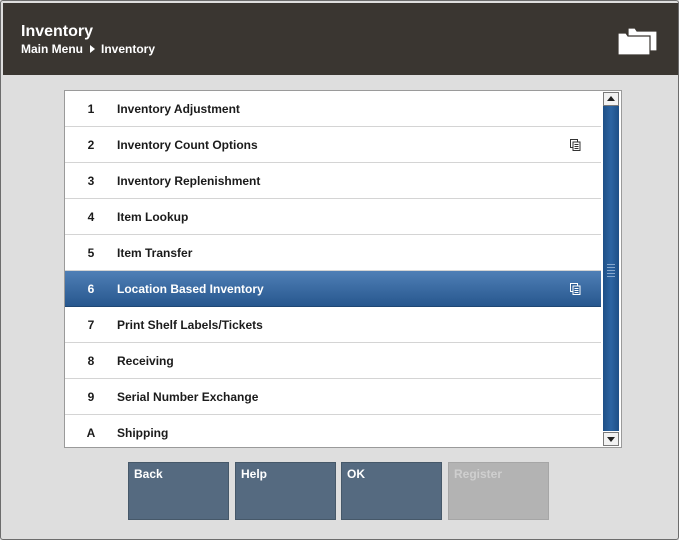  I want to click on menu-item-key: 3, so click(91, 181).